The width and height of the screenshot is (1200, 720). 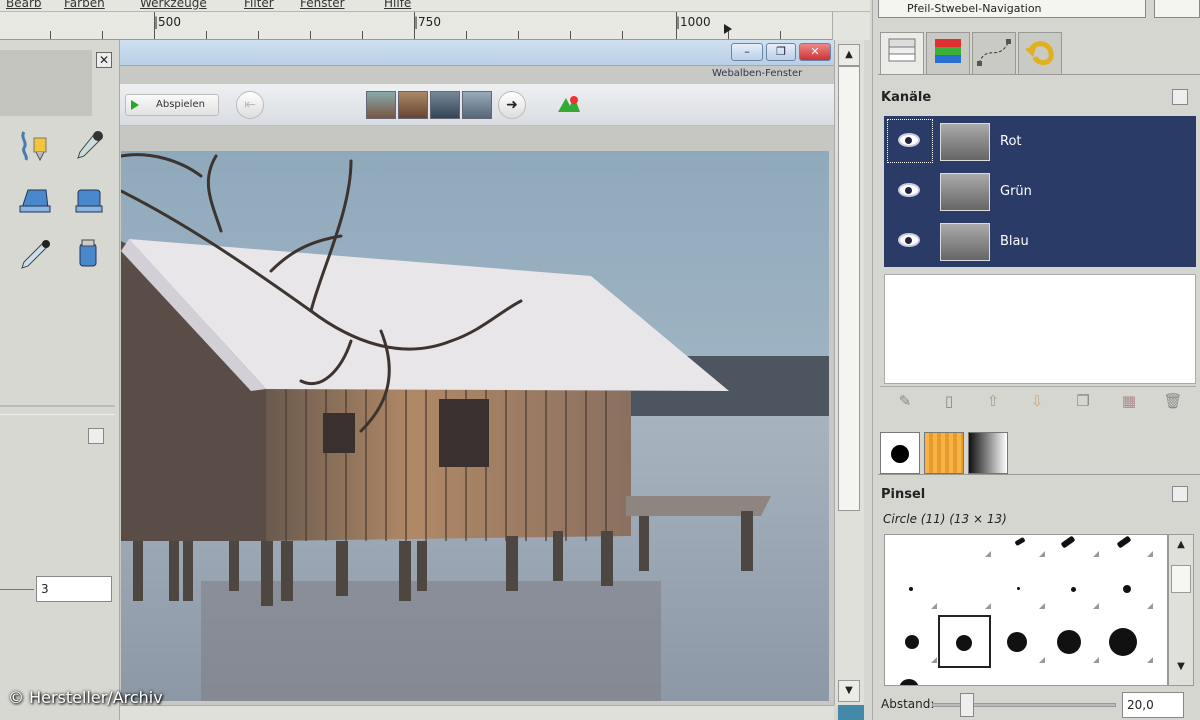 What do you see at coordinates (903, 494) in the screenshot?
I see `brushes-title: Pinsel` at bounding box center [903, 494].